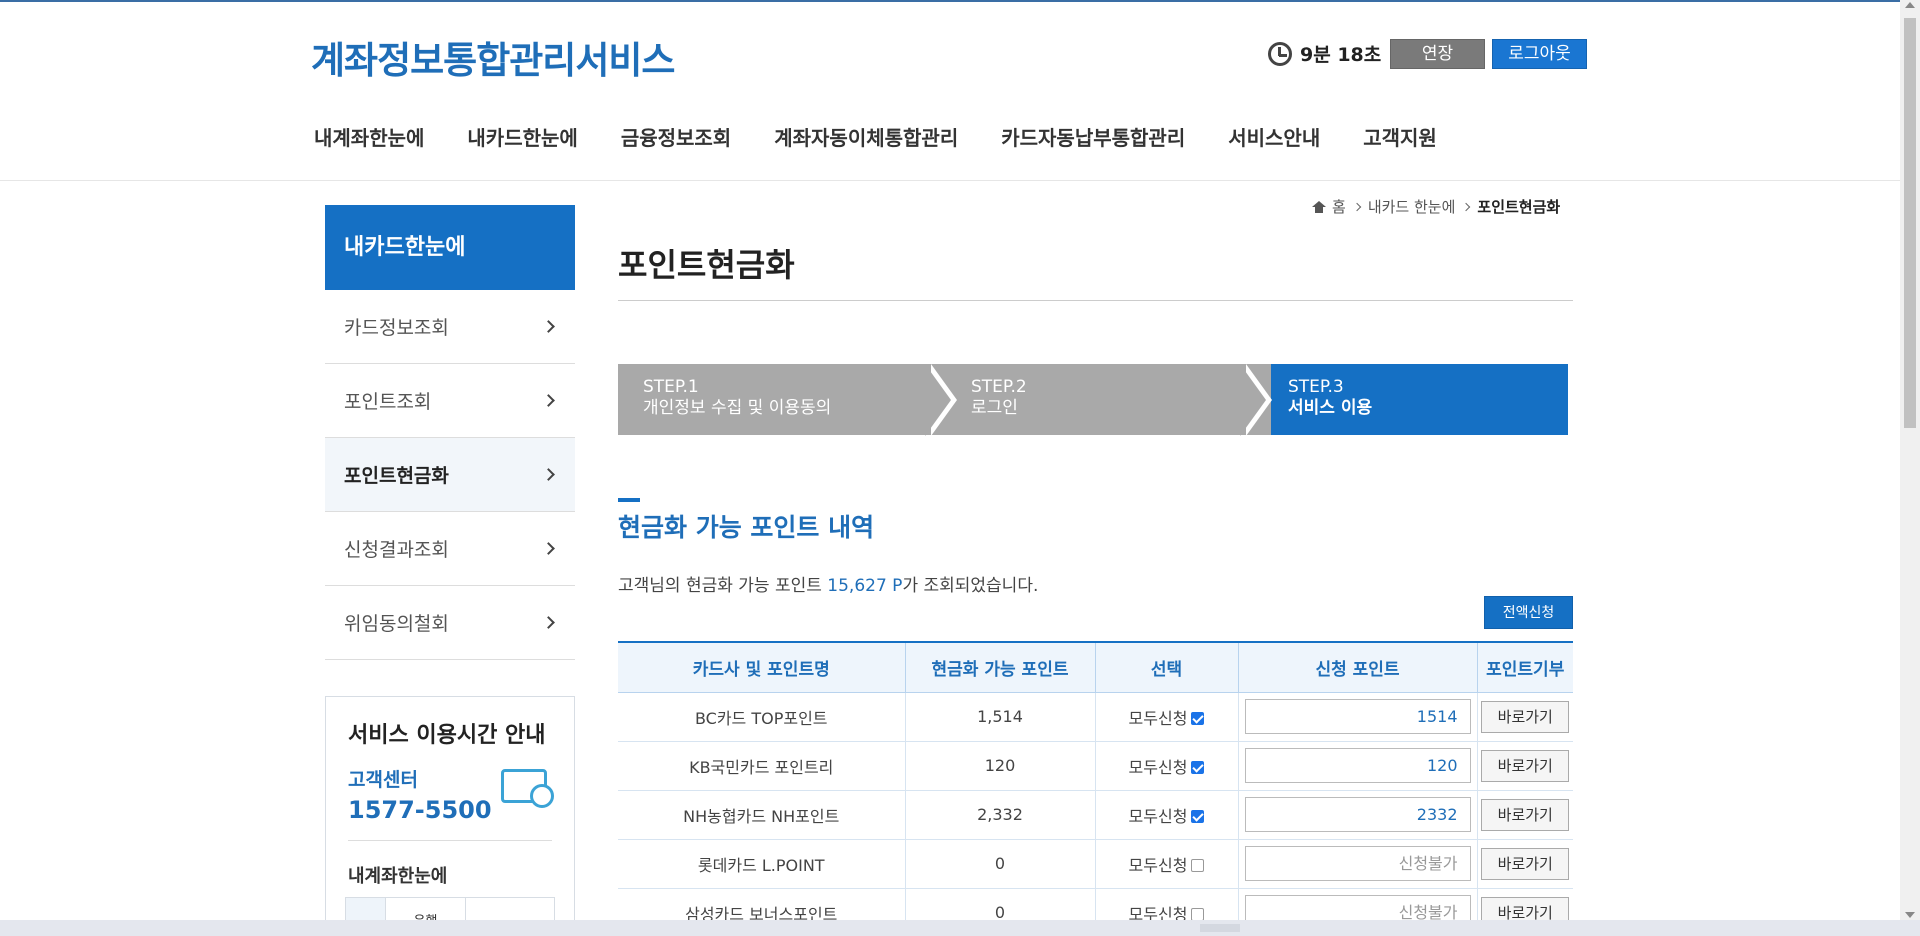 Image resolution: width=1920 pixels, height=936 pixels. What do you see at coordinates (676, 136) in the screenshot?
I see `nav-financial-info: 금융정보조회` at bounding box center [676, 136].